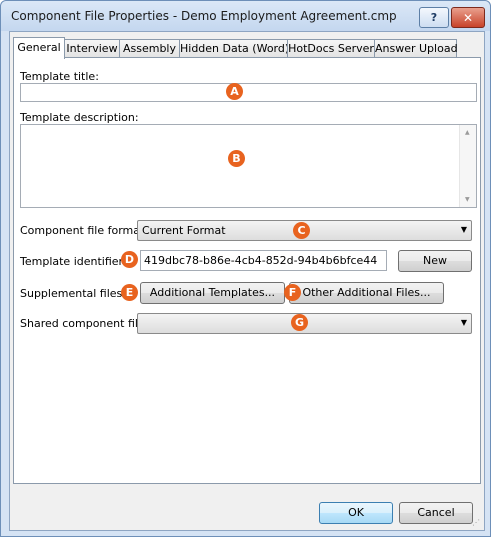 The height and width of the screenshot is (537, 491). What do you see at coordinates (477, 523) in the screenshot?
I see `resize-grip-icon: ⋰` at bounding box center [477, 523].